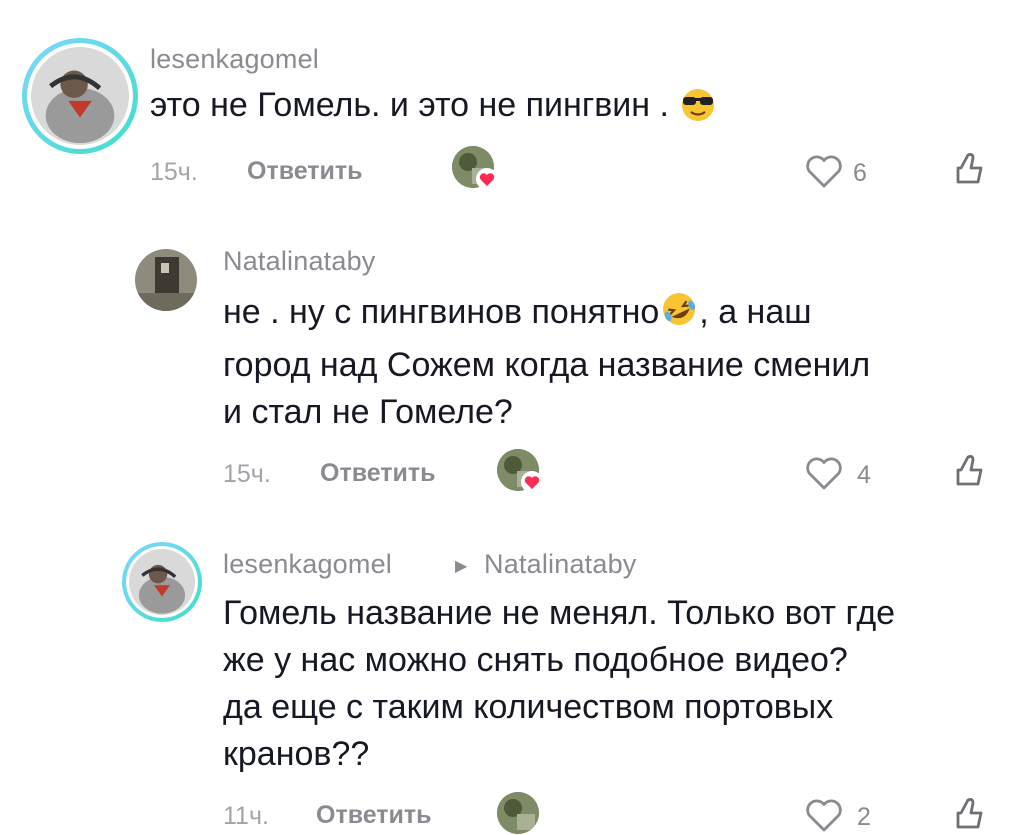 The image size is (1024, 835). What do you see at coordinates (299, 261) in the screenshot?
I see `comment-username: Natalinataby` at bounding box center [299, 261].